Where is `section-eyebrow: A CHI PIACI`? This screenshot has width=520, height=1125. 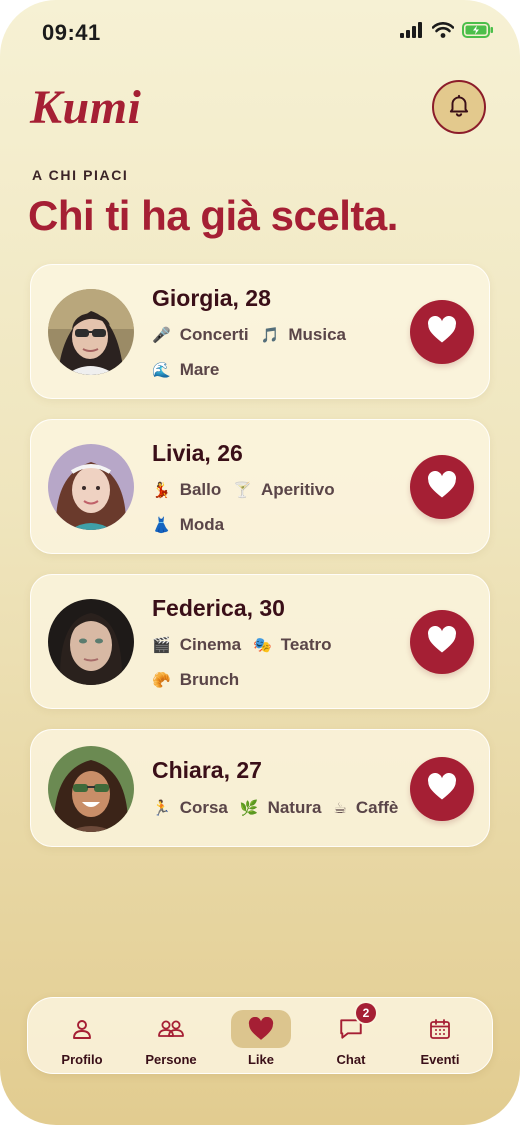
section-eyebrow: A CHI PIACI is located at coordinates (80, 175).